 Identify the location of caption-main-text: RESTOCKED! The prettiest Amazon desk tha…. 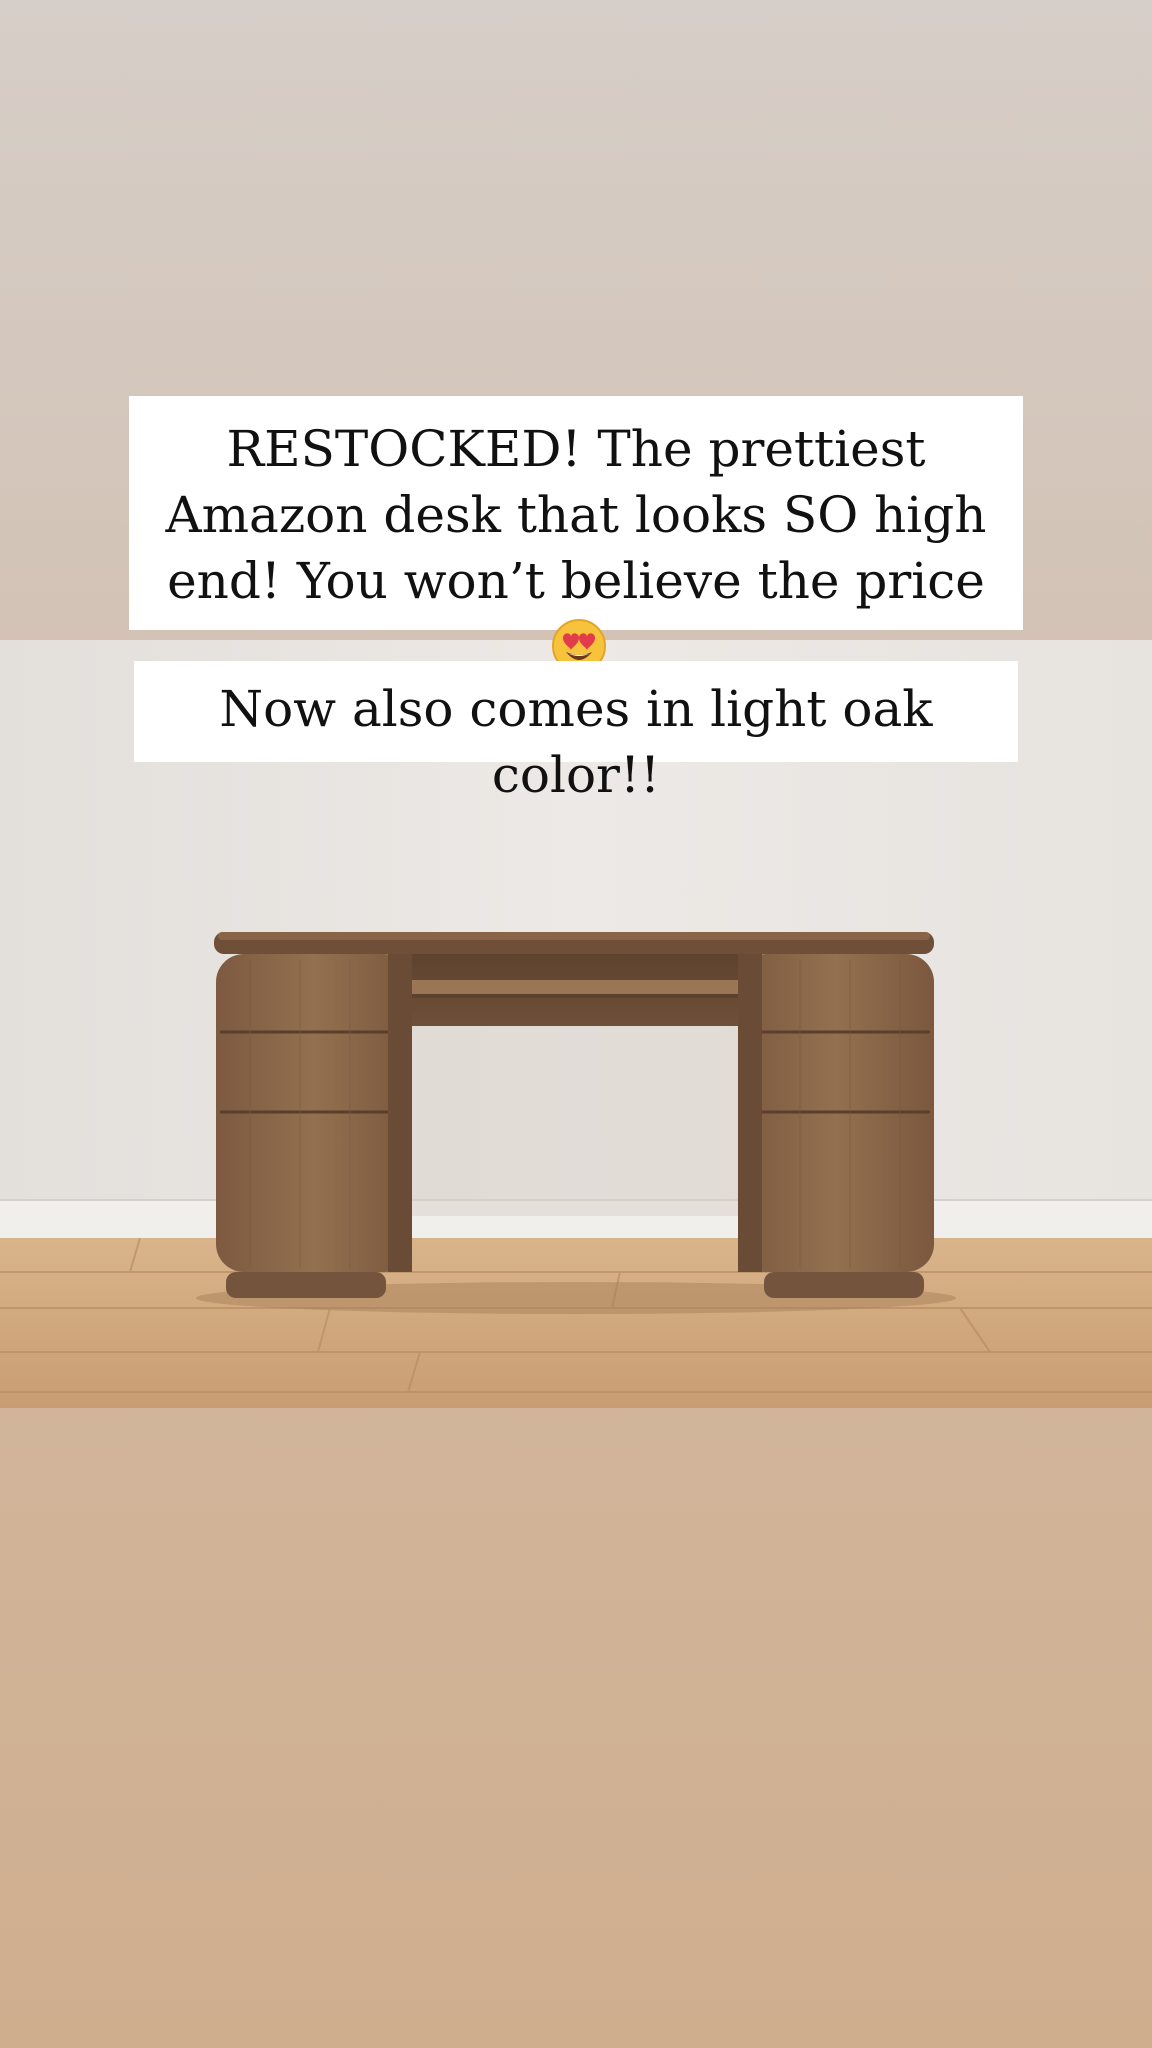
(576, 515).